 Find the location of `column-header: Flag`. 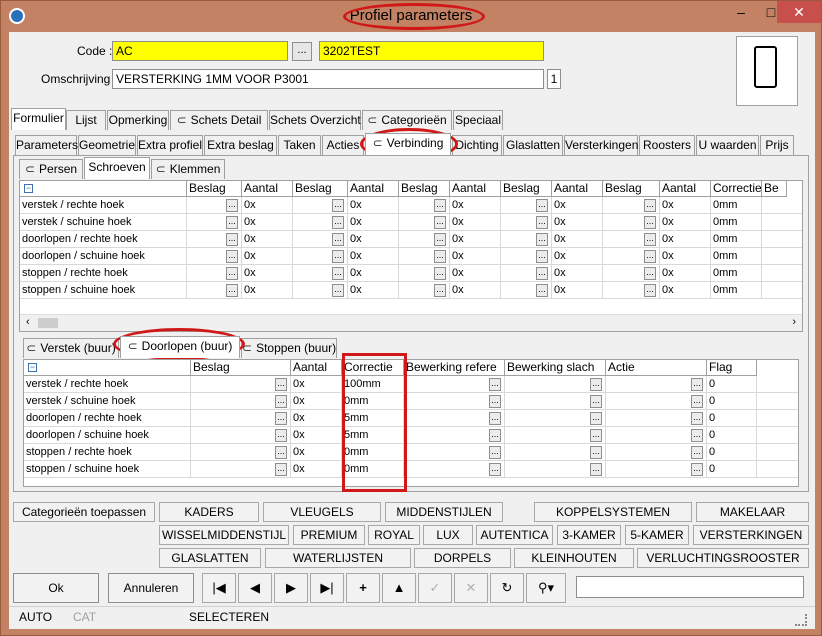

column-header: Flag is located at coordinates (732, 368).